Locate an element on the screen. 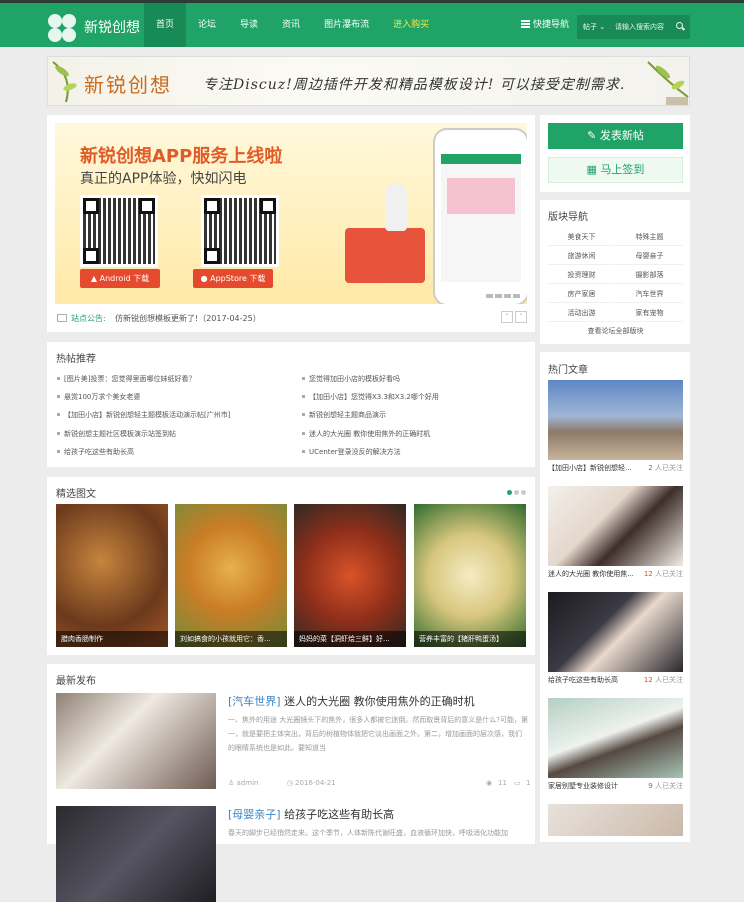 This screenshot has height=902, width=744. latest-title: 最新发布 is located at coordinates (76, 681).